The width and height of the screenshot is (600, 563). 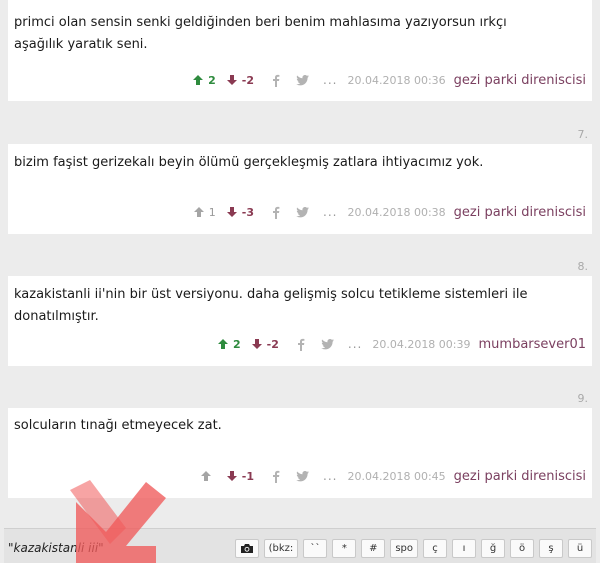 What do you see at coordinates (493, 548) in the screenshot?
I see `char-g-button: ğ` at bounding box center [493, 548].